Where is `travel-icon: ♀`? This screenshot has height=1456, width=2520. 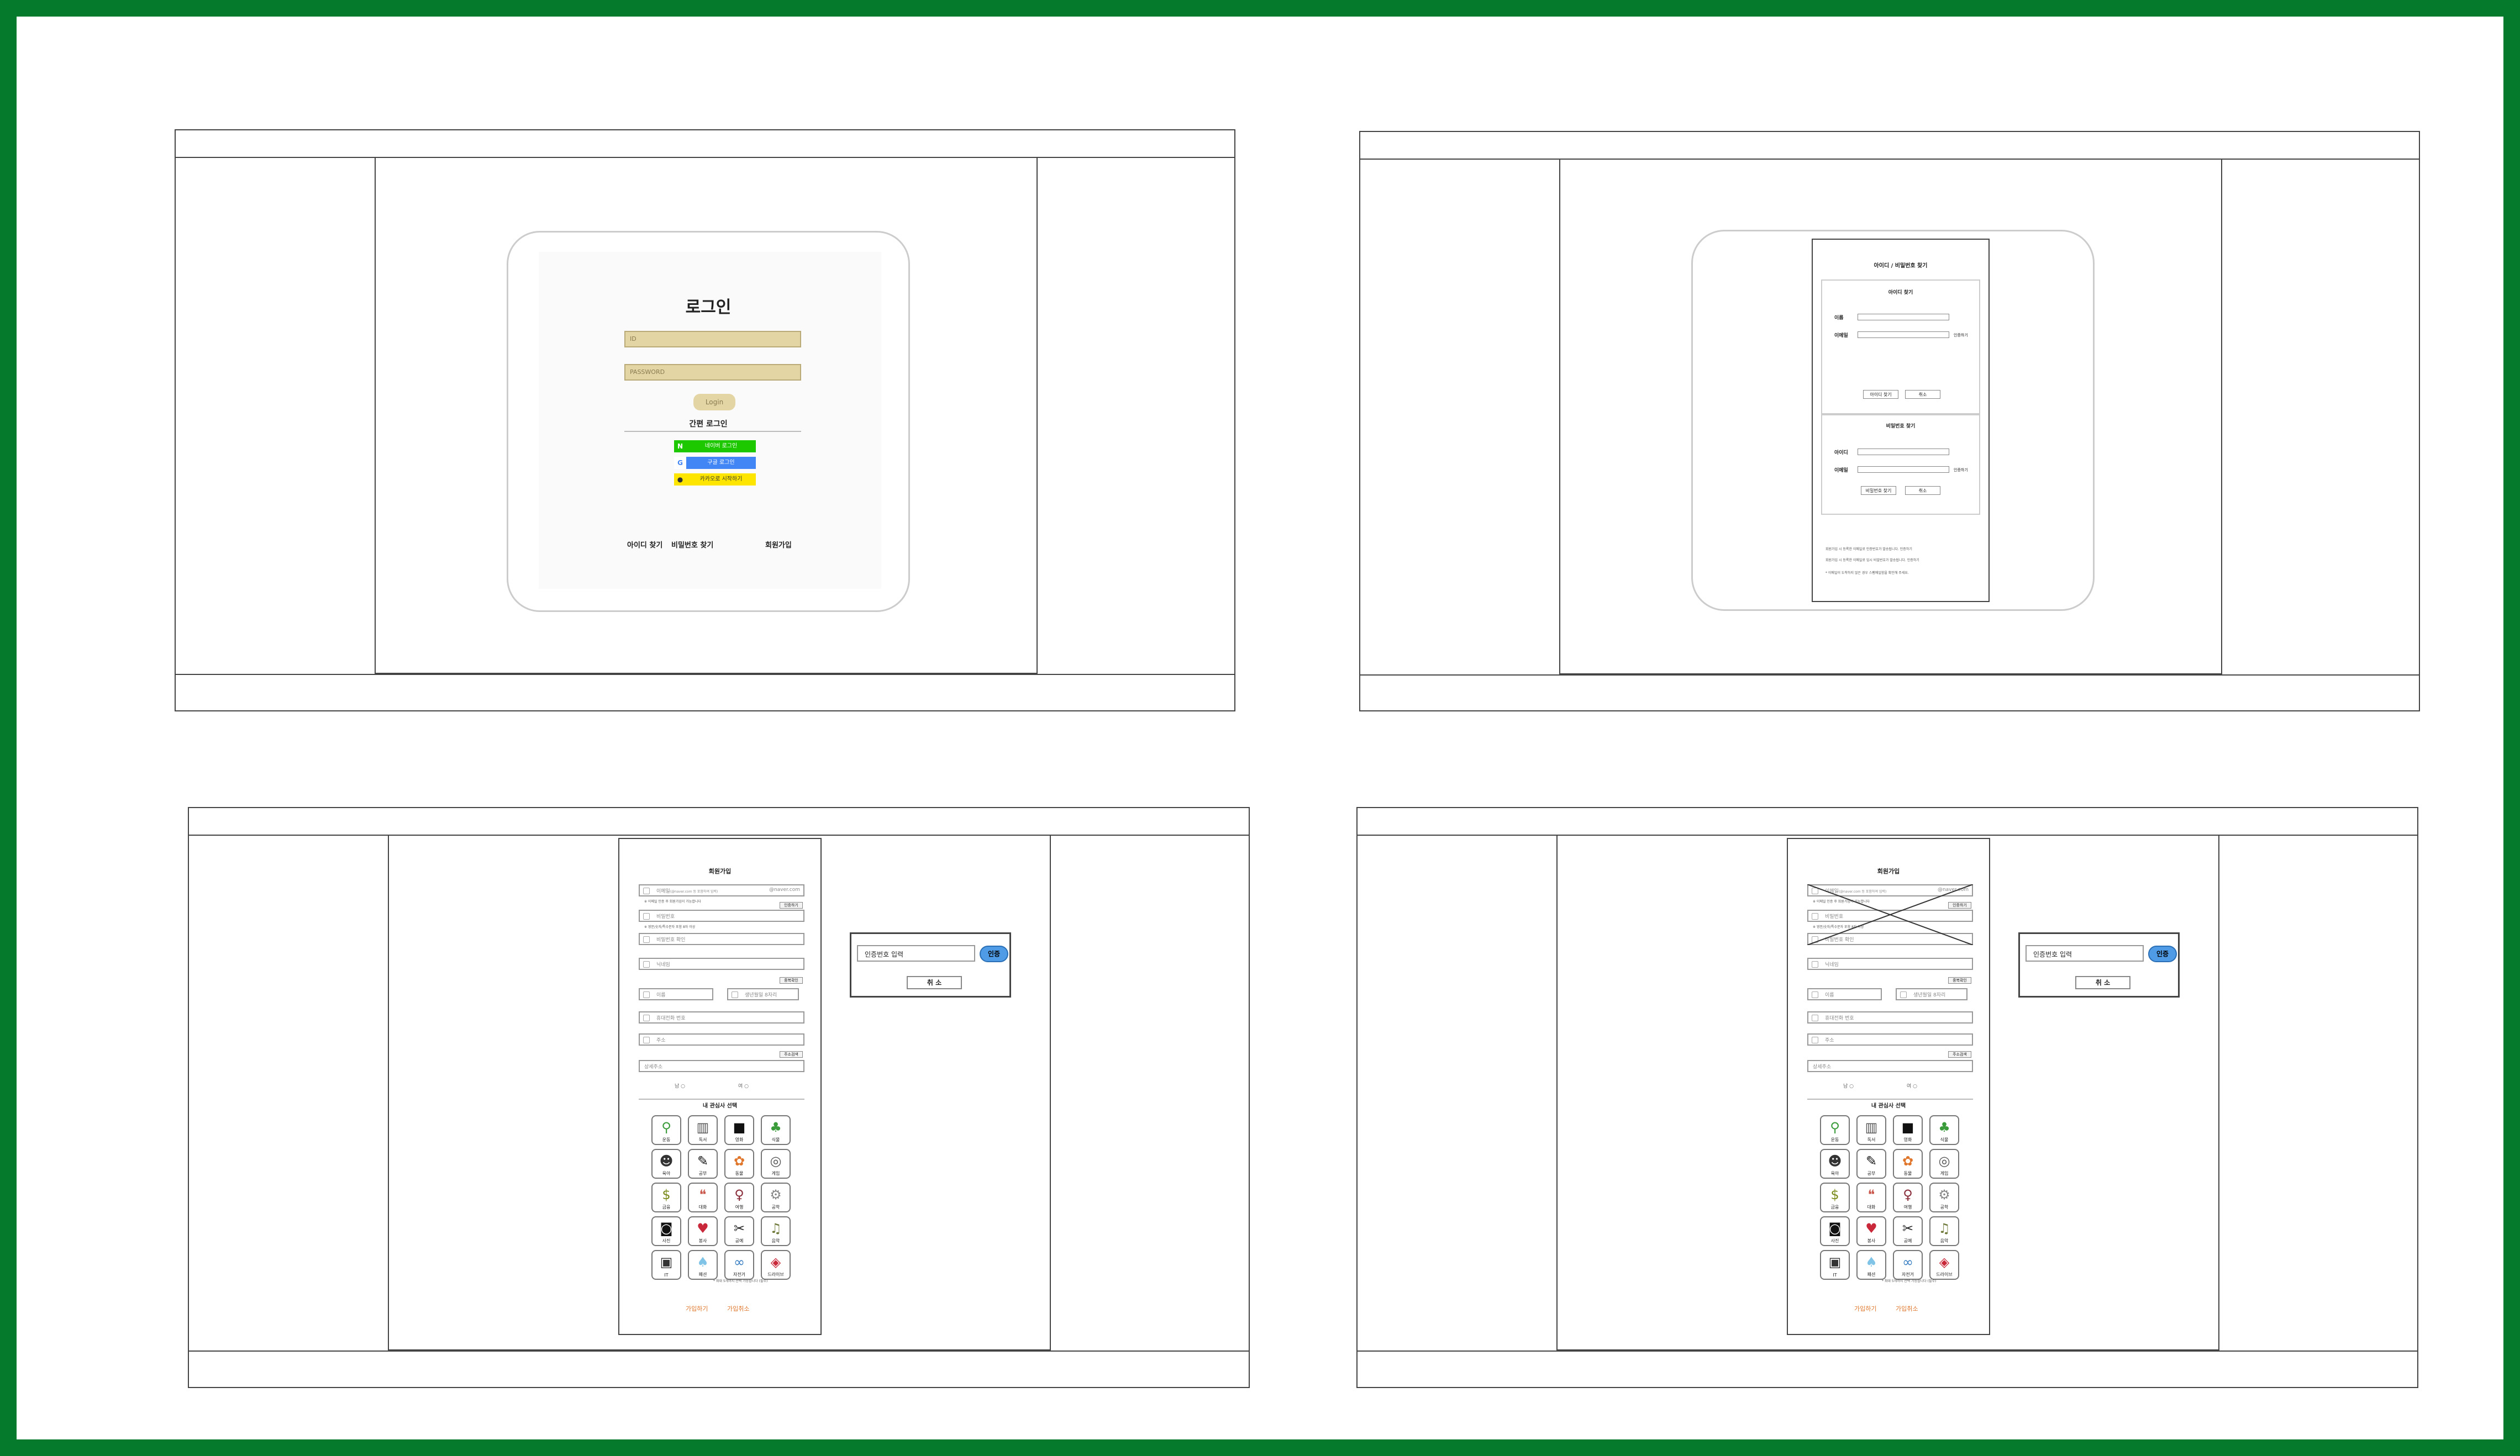 travel-icon: ♀ is located at coordinates (739, 1194).